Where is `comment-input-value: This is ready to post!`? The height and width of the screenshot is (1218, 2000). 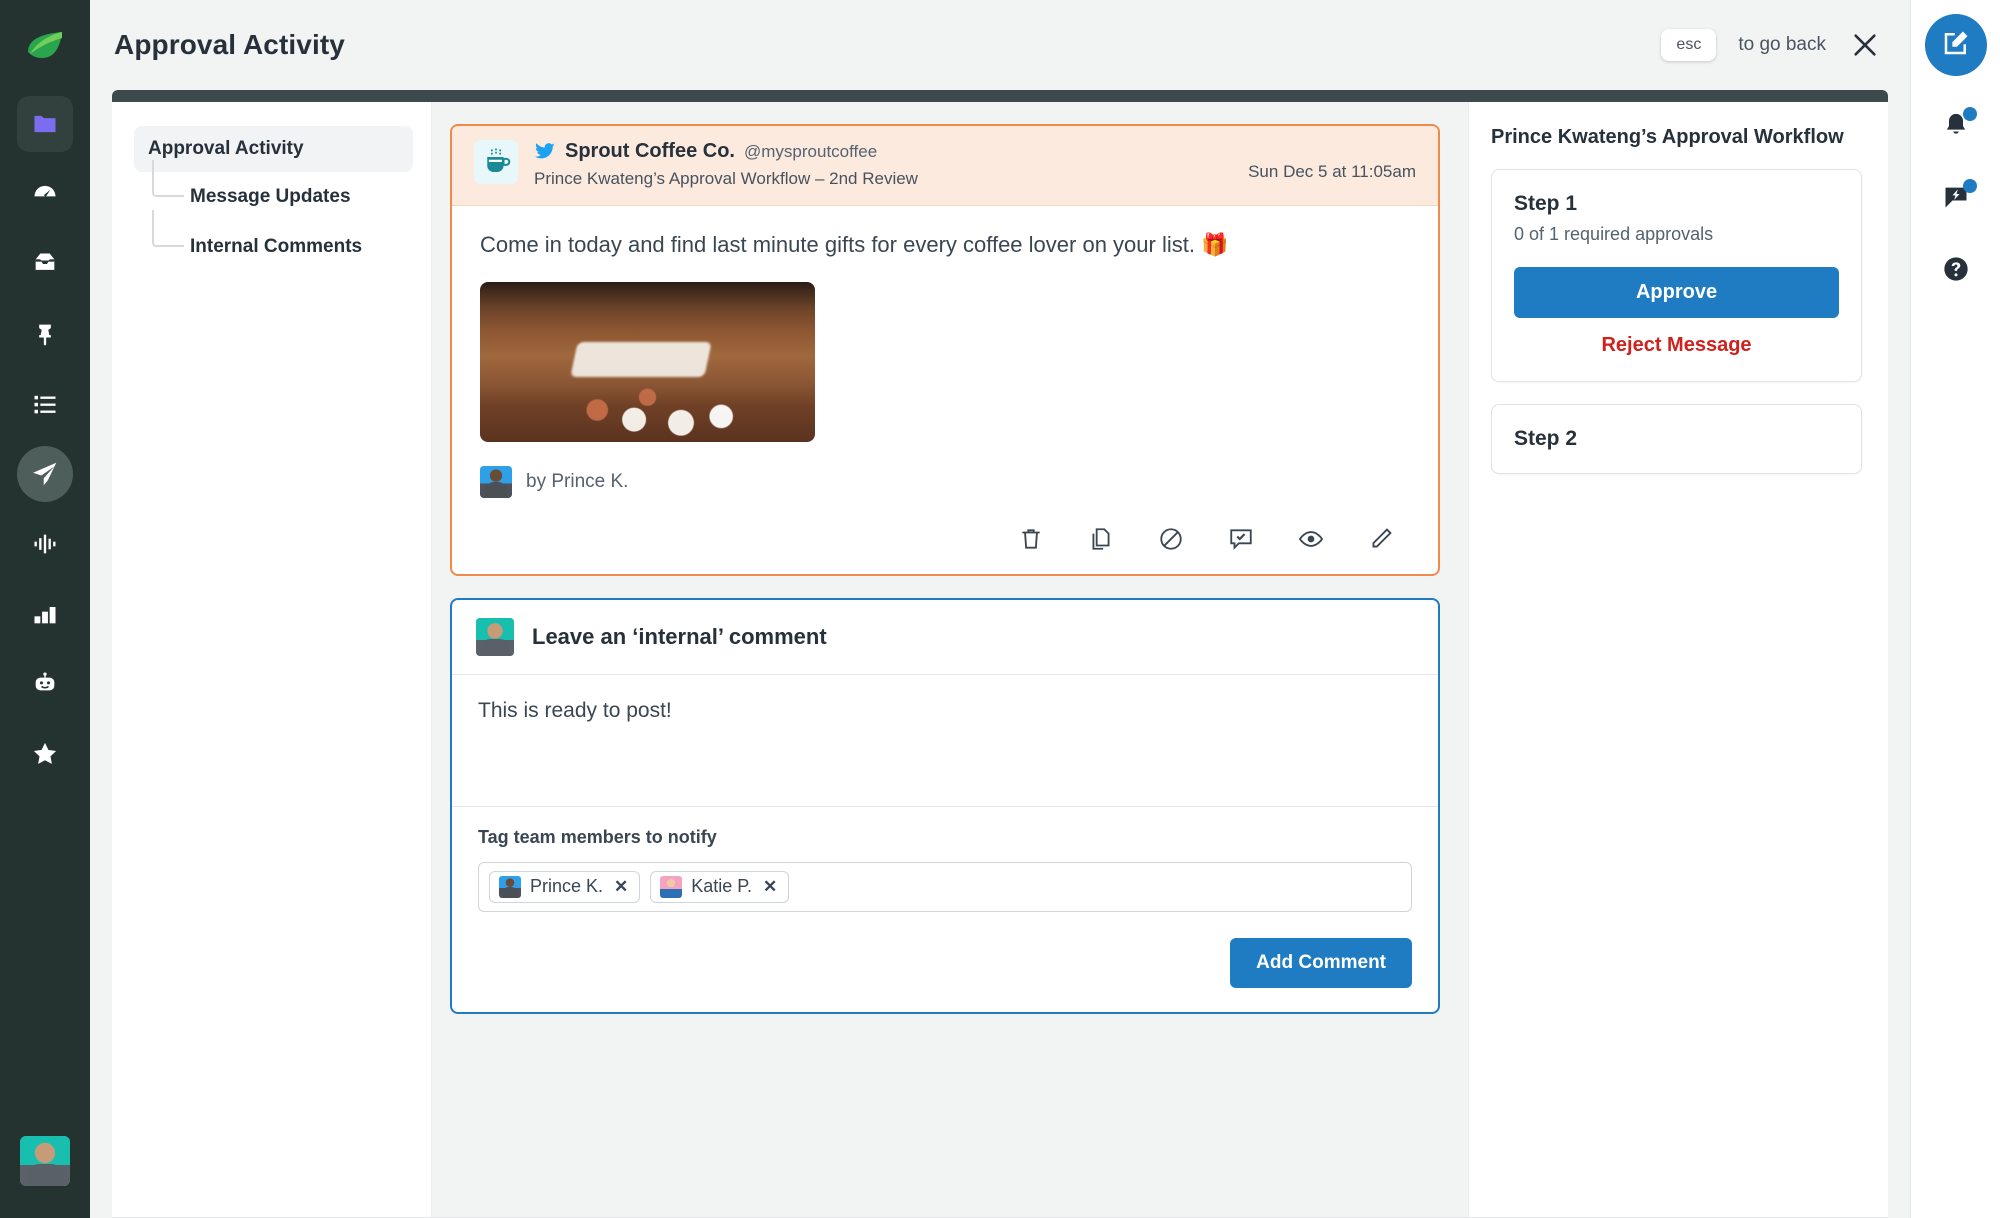 comment-input-value: This is ready to post! is located at coordinates (575, 710).